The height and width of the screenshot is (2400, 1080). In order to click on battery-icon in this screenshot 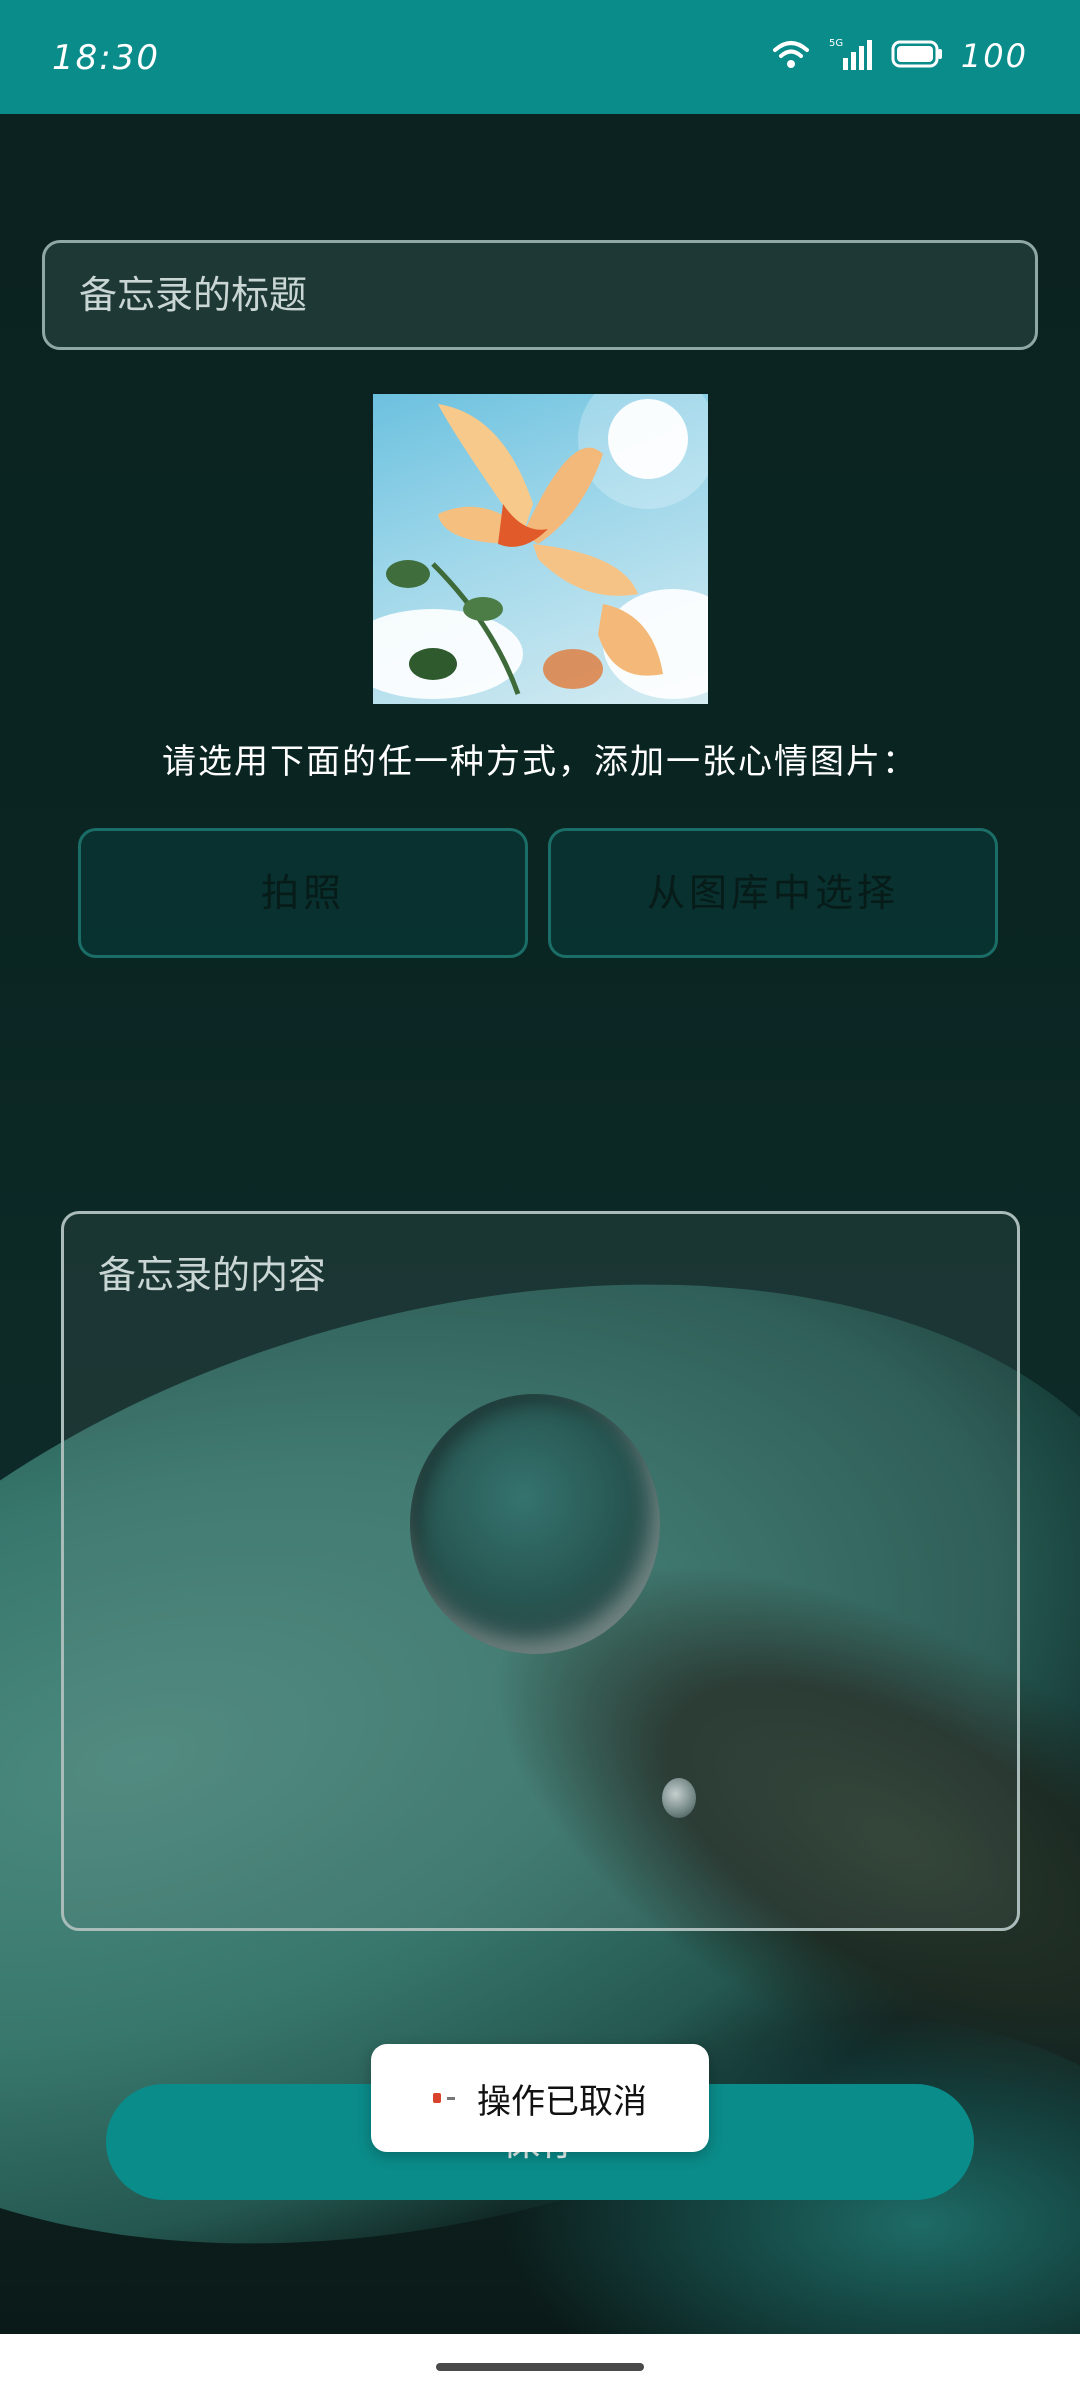, I will do `click(917, 56)`.